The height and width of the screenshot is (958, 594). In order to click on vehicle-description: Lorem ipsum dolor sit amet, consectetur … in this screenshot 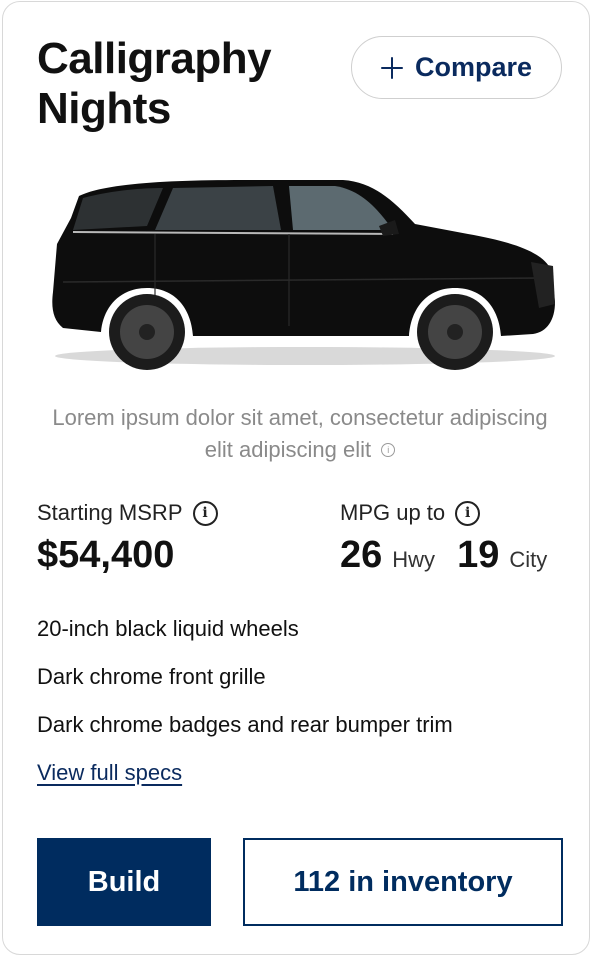, I will do `click(300, 434)`.